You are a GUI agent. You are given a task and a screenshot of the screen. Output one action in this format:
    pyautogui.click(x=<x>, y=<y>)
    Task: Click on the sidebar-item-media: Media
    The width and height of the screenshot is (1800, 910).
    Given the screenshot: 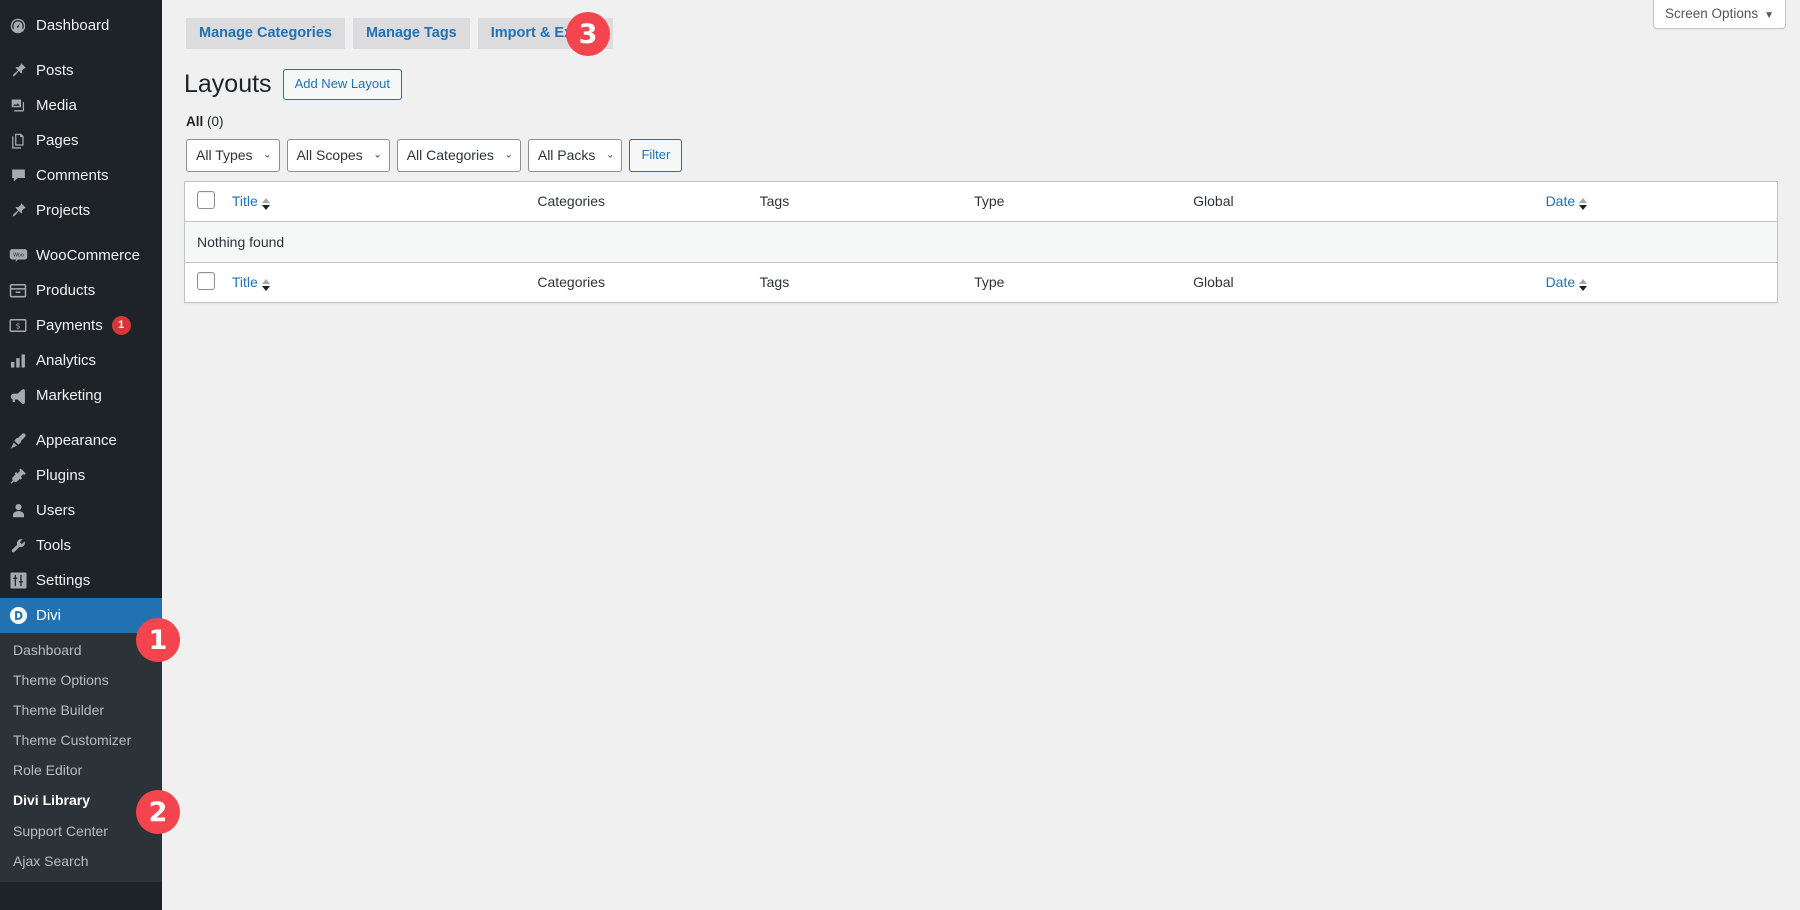 What is the action you would take?
    pyautogui.click(x=81, y=105)
    